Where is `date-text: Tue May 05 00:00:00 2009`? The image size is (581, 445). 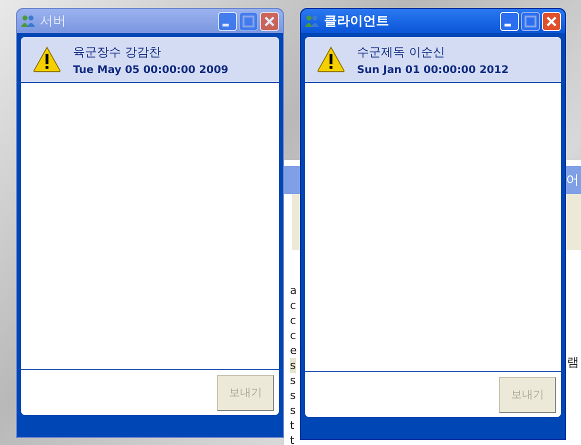 date-text: Tue May 05 00:00:00 2009 is located at coordinates (150, 70).